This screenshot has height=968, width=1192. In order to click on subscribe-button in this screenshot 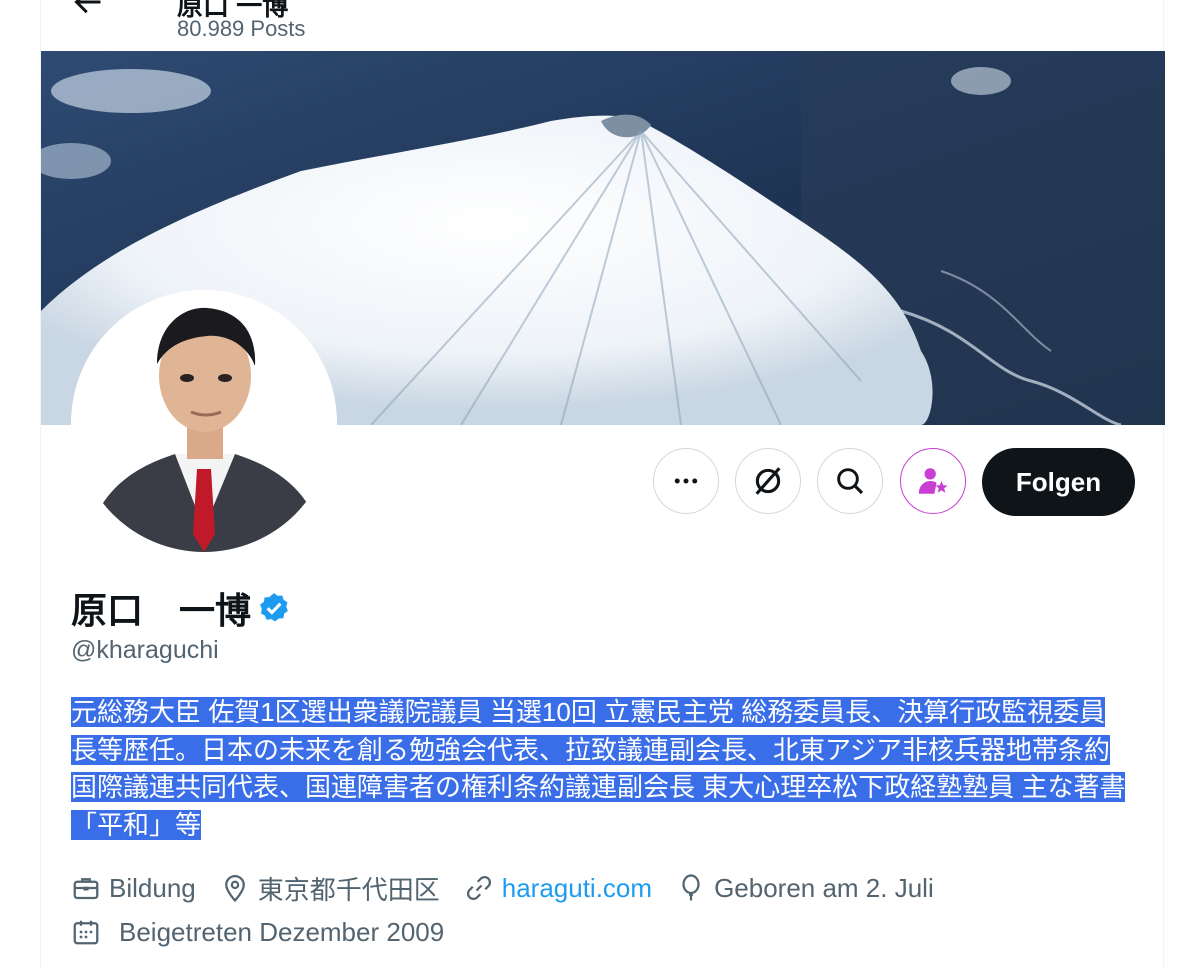, I will do `click(933, 481)`.